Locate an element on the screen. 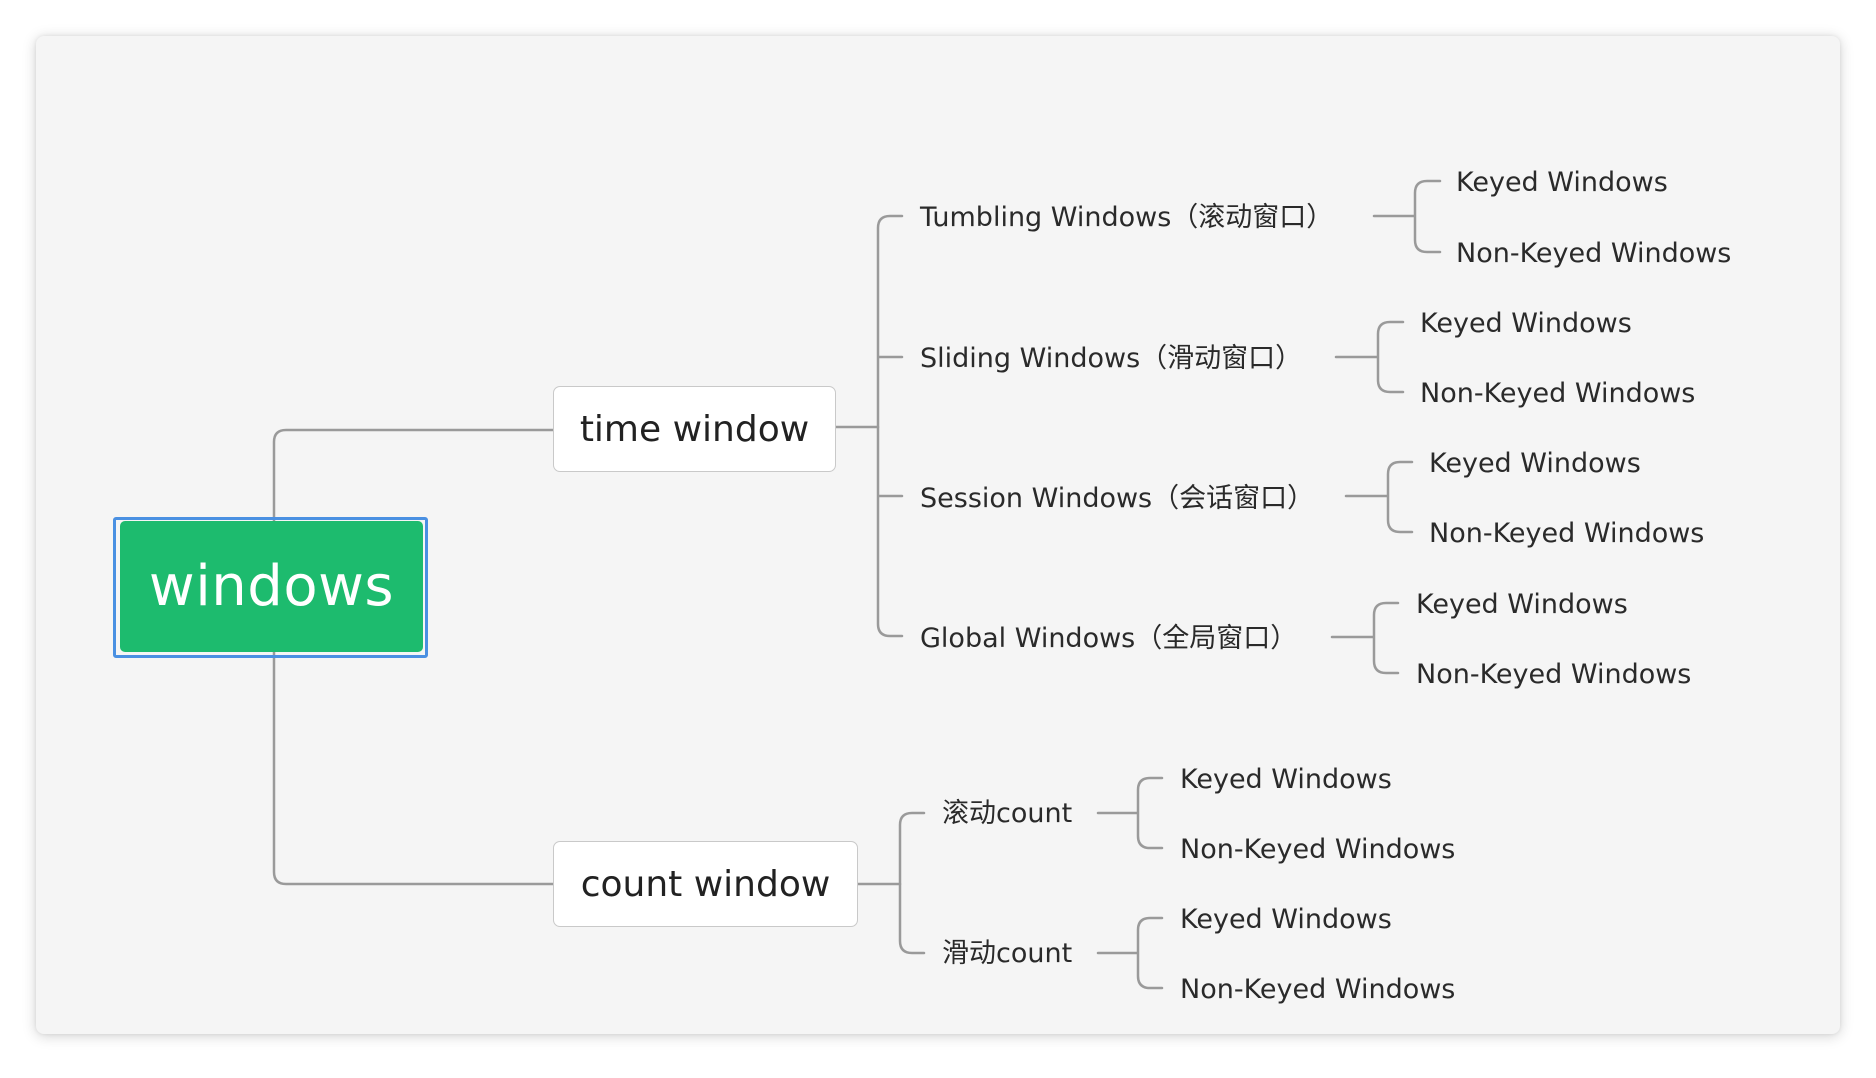 This screenshot has width=1876, height=1078. leaf-sliding-non-keyed: Non-Keyed Windows is located at coordinates (1557, 393).